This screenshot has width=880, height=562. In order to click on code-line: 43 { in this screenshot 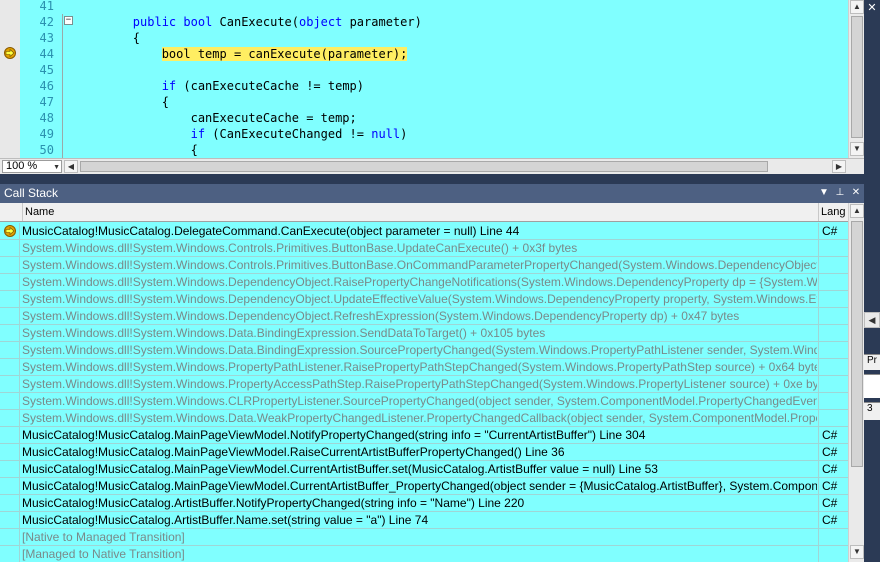, I will do `click(425, 38)`.